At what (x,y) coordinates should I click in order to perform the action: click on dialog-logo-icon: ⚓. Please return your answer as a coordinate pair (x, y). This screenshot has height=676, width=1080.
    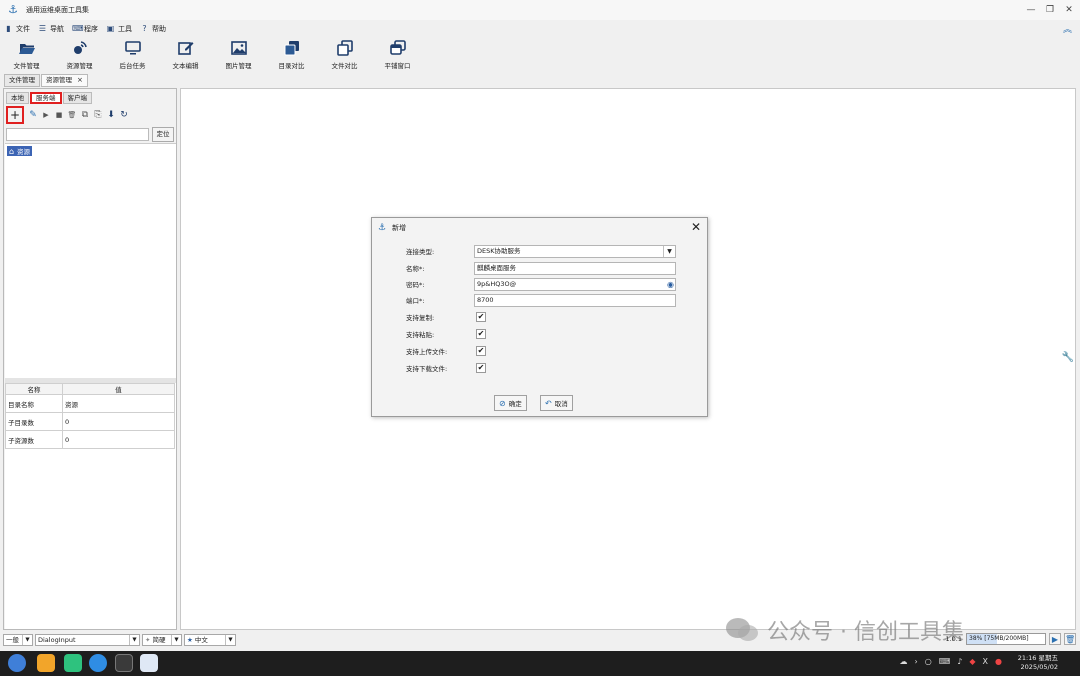
    Looking at the image, I should click on (382, 228).